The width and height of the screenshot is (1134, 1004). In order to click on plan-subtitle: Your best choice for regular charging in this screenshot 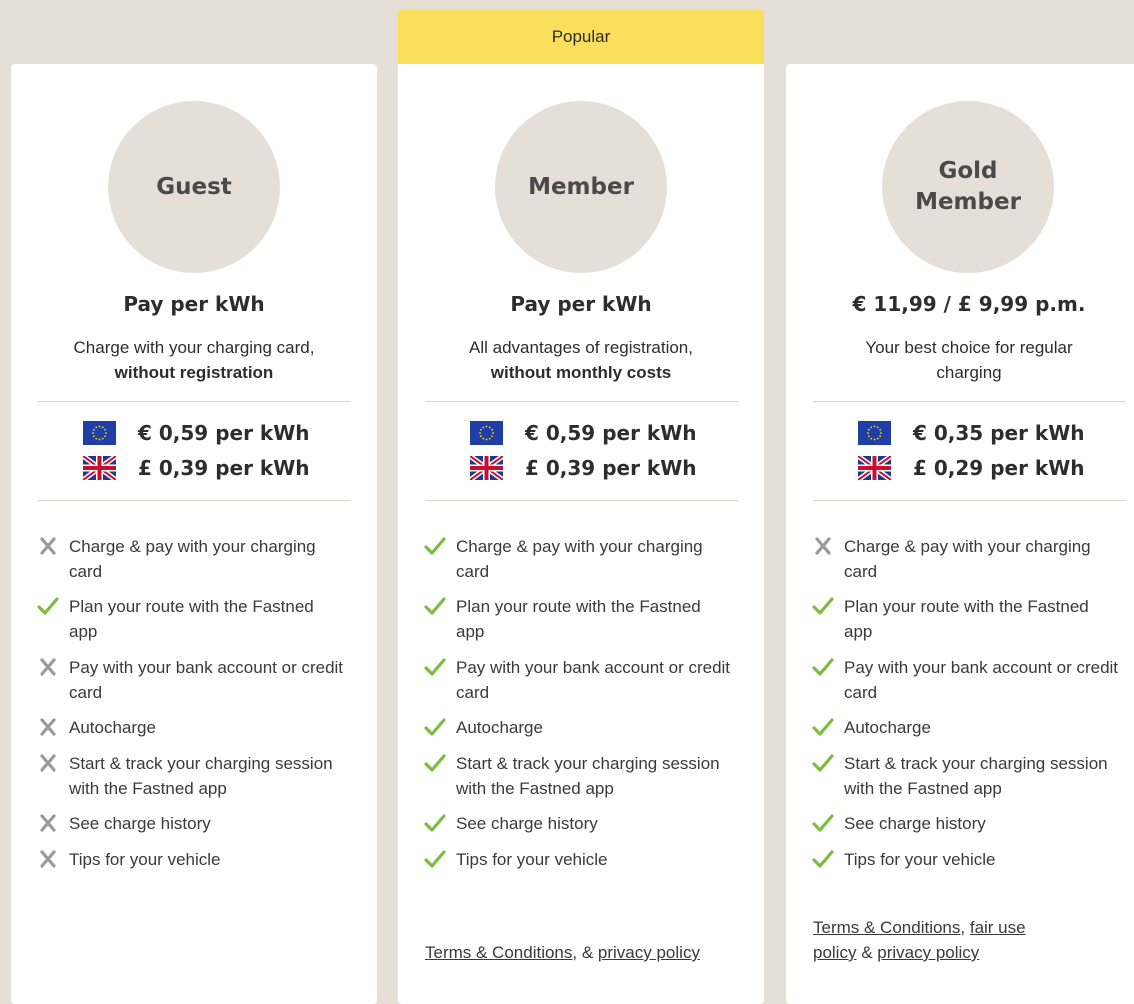, I will do `click(960, 360)`.